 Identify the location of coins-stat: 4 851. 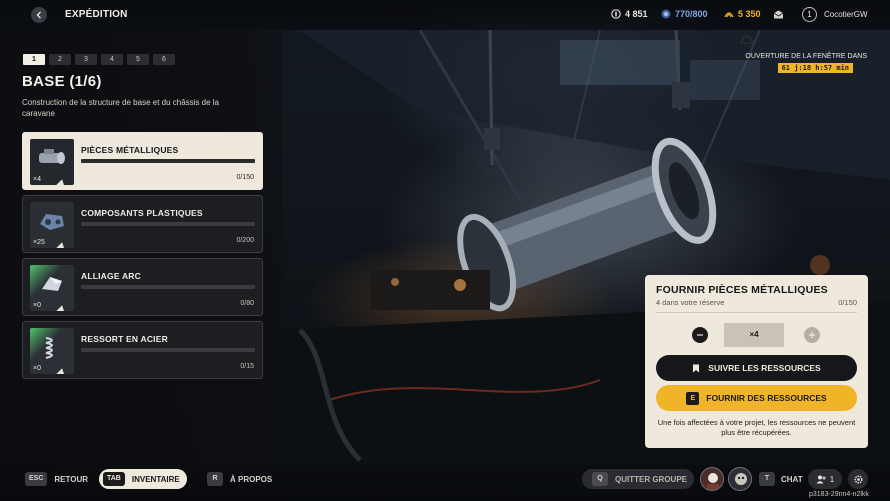
(629, 14).